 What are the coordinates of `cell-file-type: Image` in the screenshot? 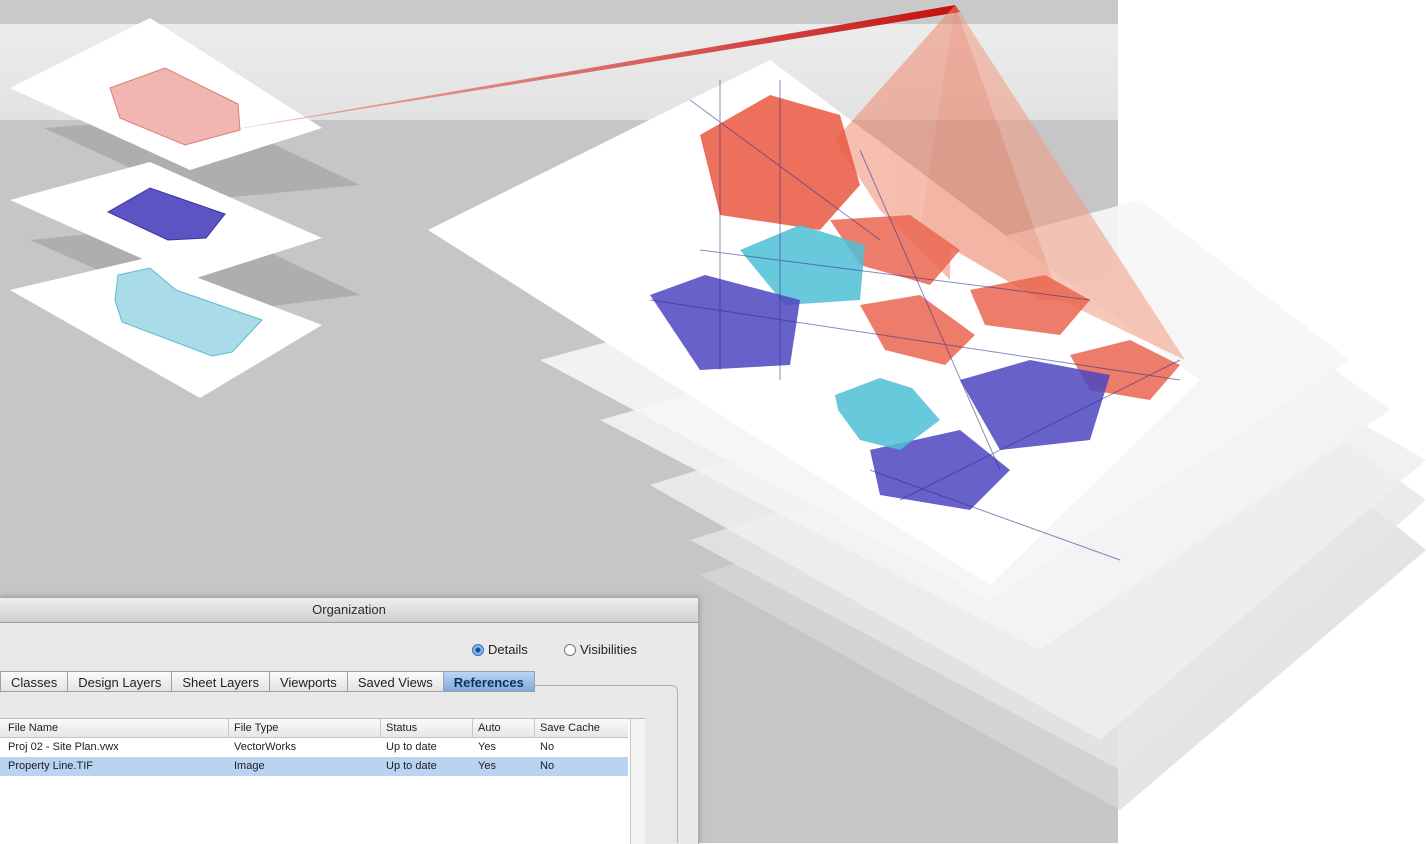 It's located at (249, 766).